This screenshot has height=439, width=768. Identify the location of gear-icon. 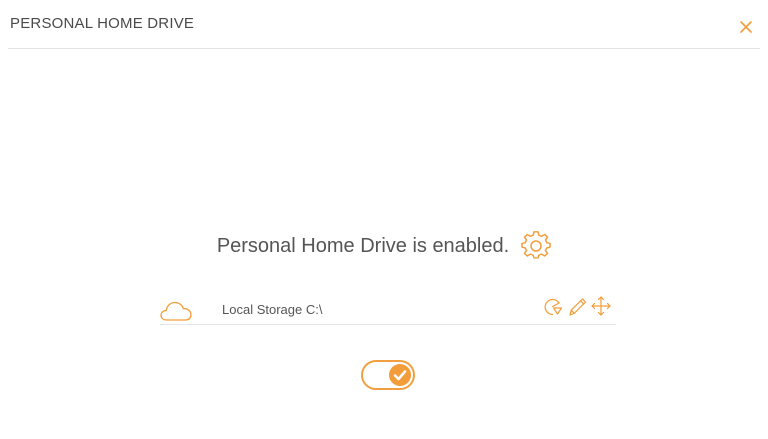
(536, 246).